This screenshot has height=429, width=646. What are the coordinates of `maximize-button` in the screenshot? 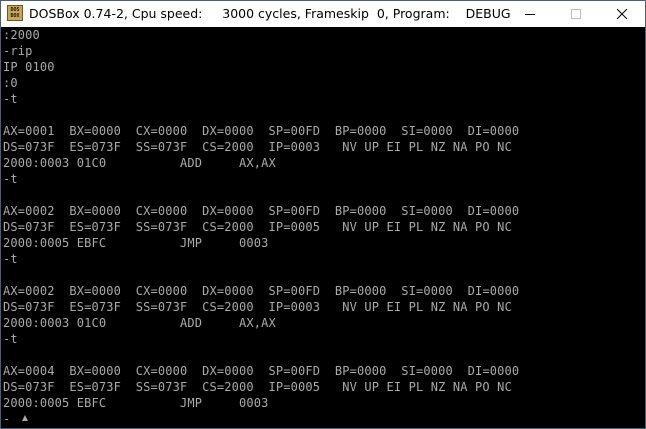 It's located at (576, 14).